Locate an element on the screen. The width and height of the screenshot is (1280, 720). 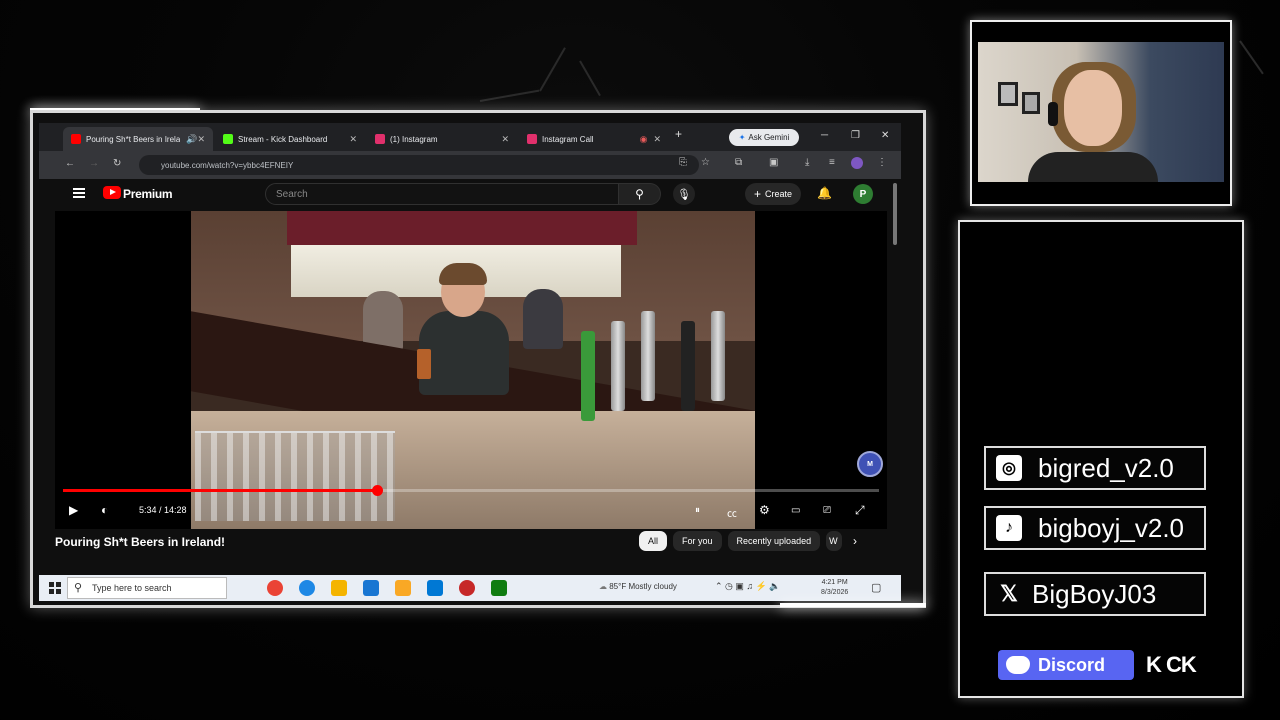
chip-for-you: For you is located at coordinates (697, 541).